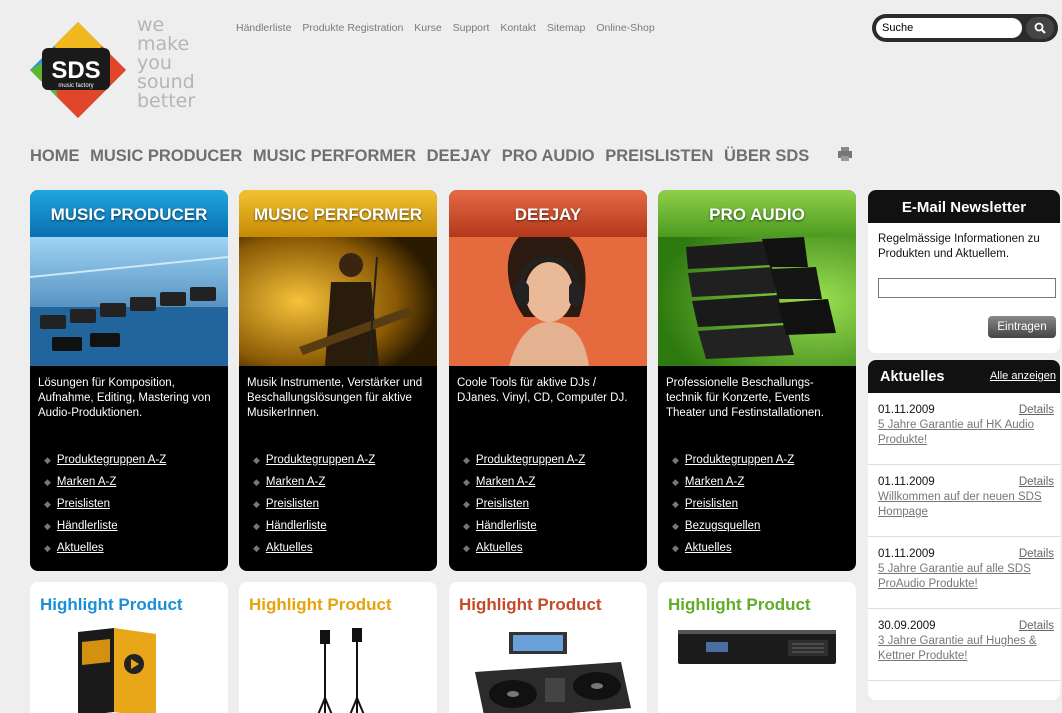 The image size is (1062, 713). I want to click on list-item: ◆ Bezugsquellen, so click(716, 526).